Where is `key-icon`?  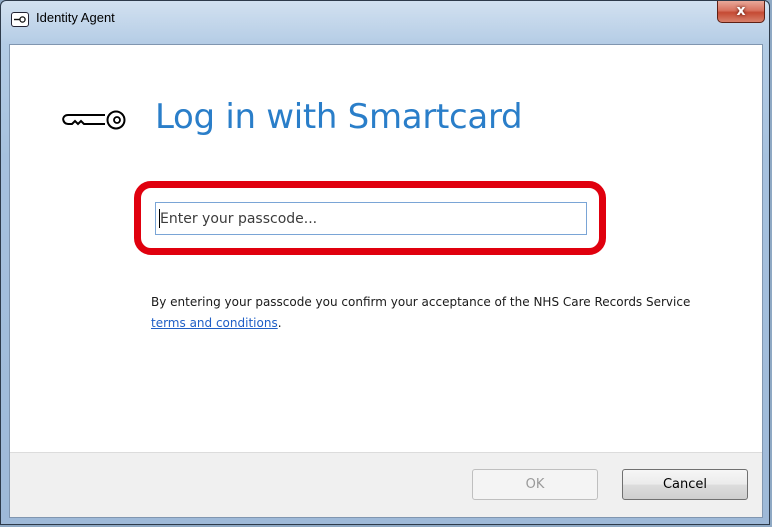
key-icon is located at coordinates (94, 120).